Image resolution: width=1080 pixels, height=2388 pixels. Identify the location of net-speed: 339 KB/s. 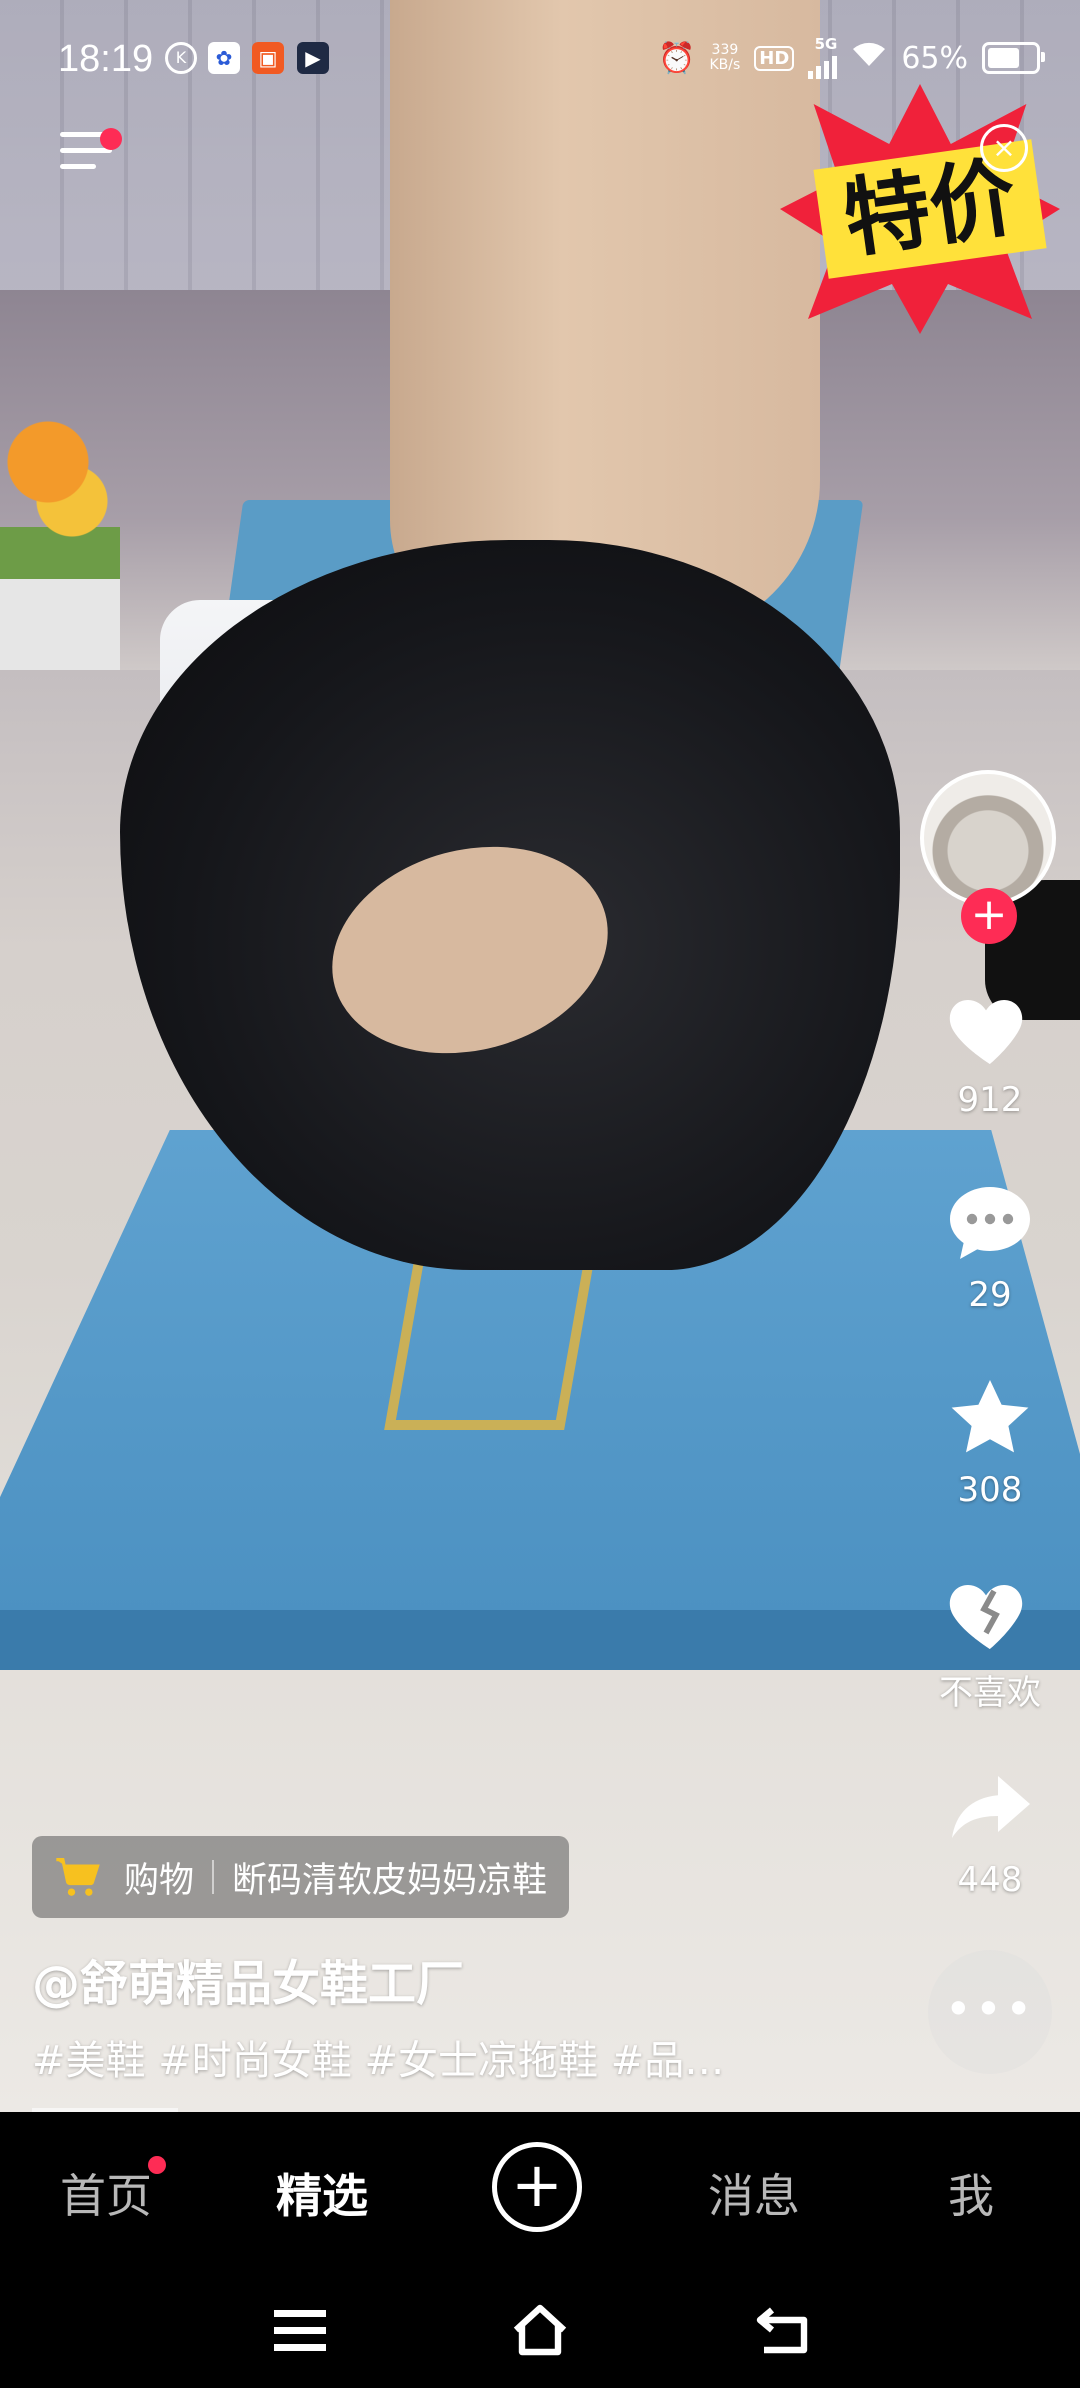
(725, 58).